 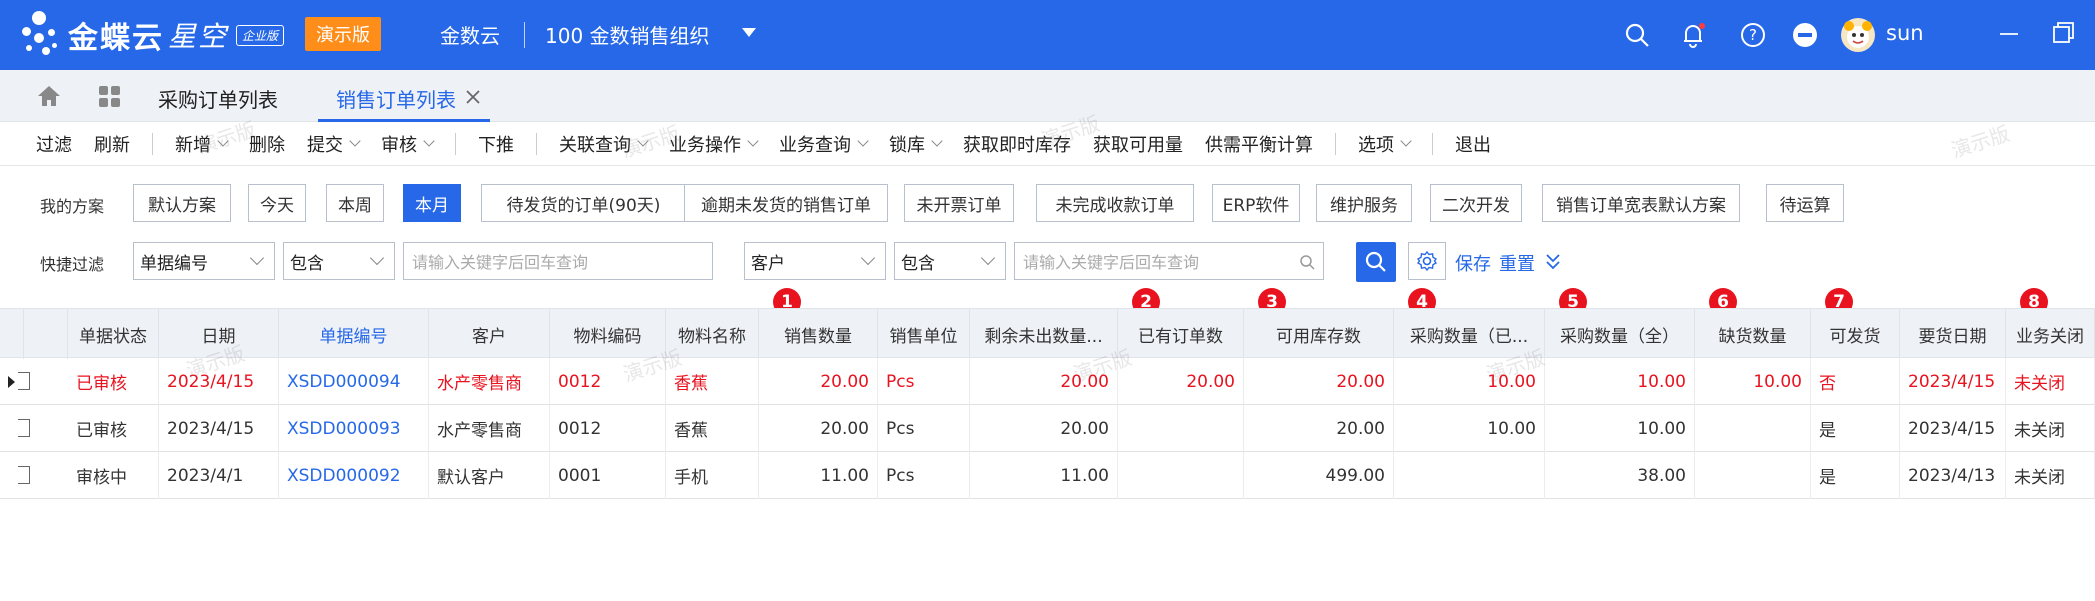 I want to click on column-header-4: 物料编码, so click(x=608, y=334).